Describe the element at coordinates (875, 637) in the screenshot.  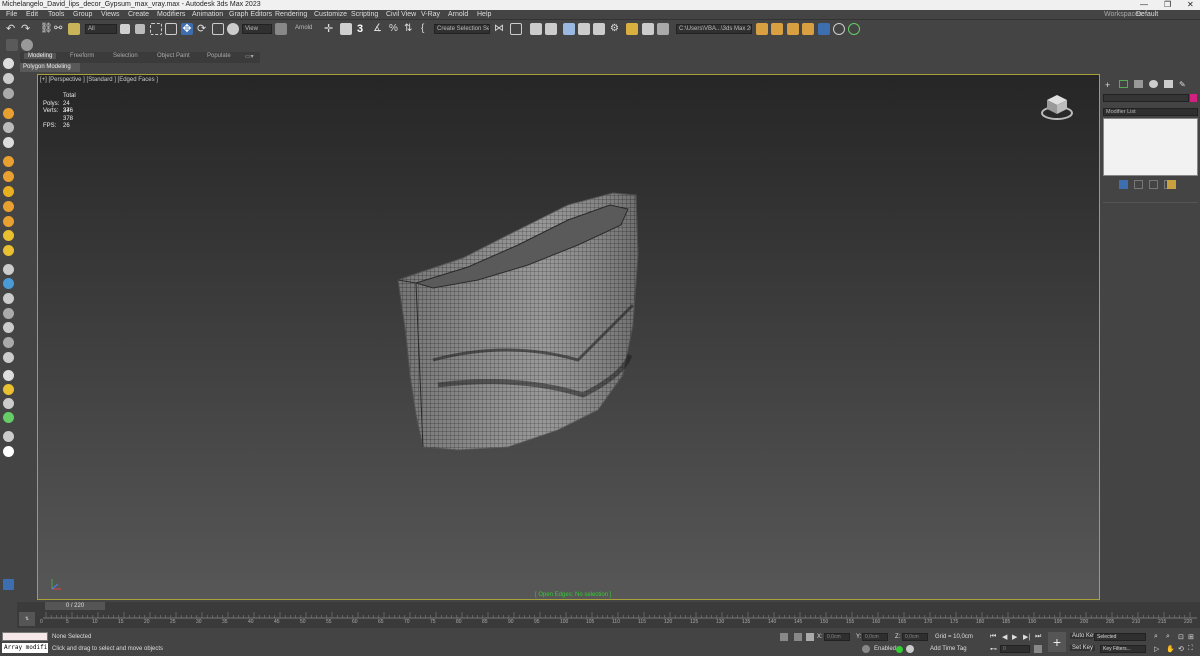
I see `y-coordinate-field: 0,0cm` at that location.